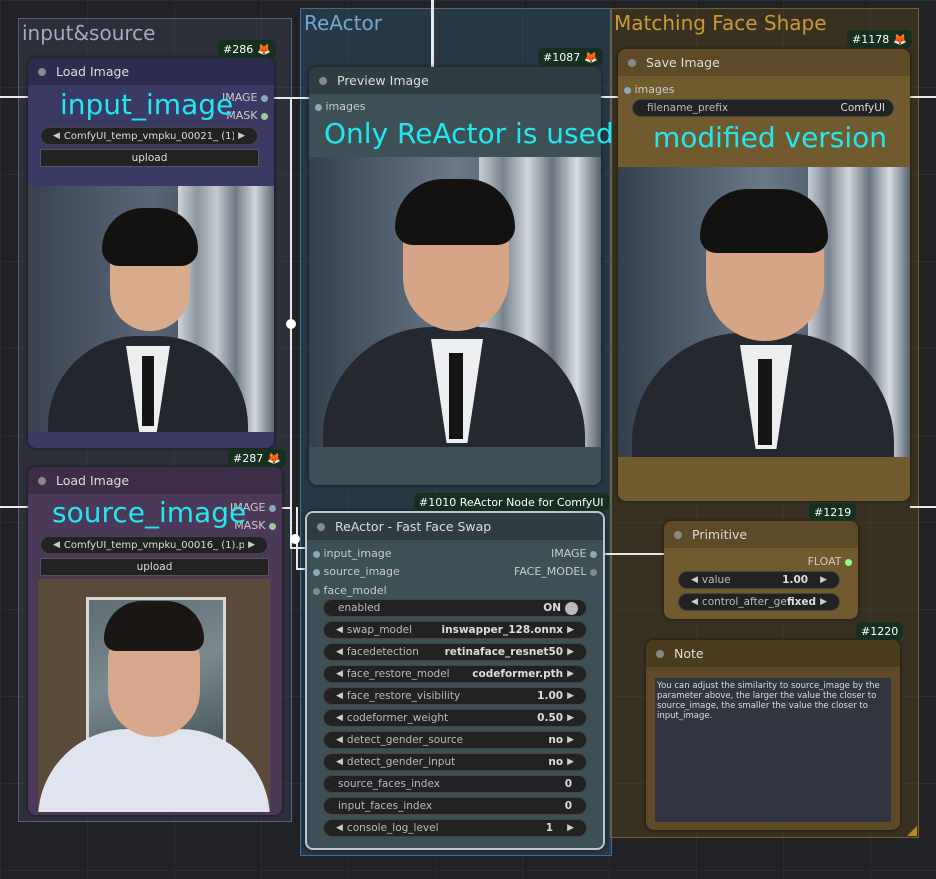  Describe the element at coordinates (350, 590) in the screenshot. I see `face-model-slot: face_model` at that location.